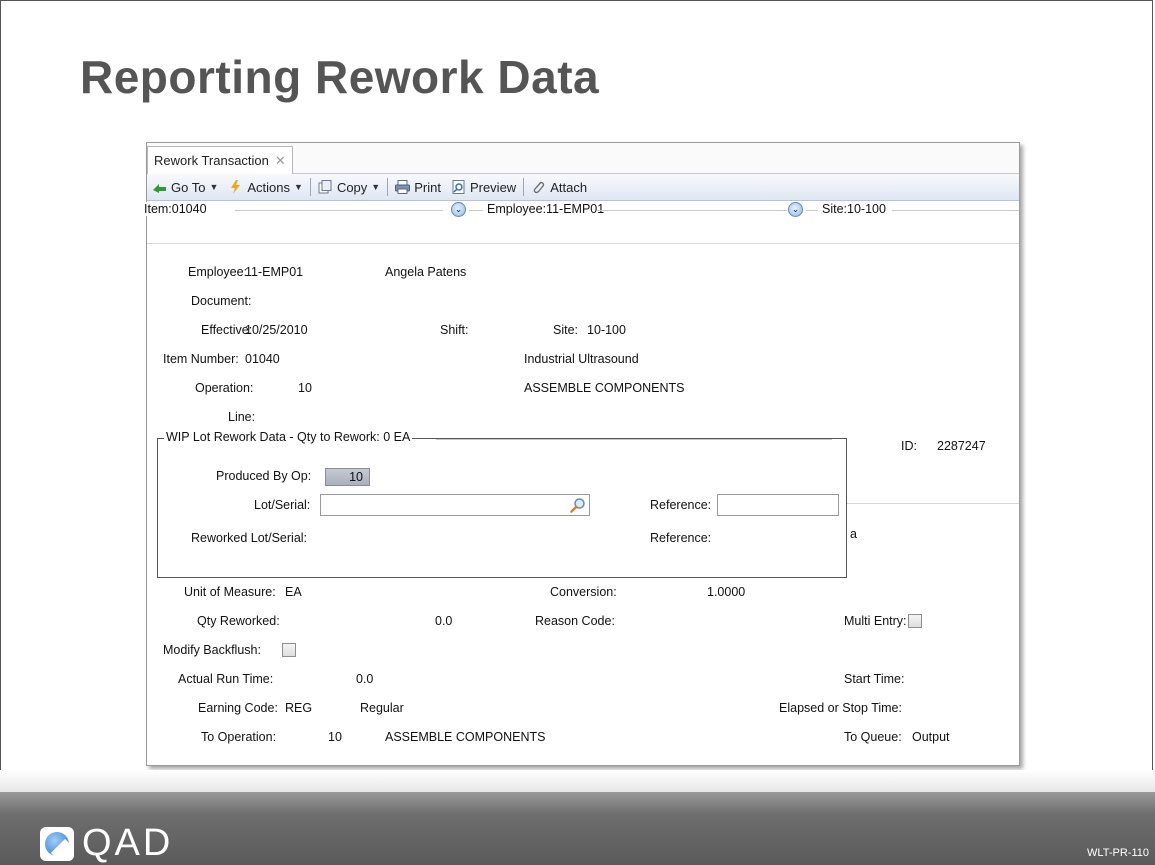  I want to click on tab-rework-transaction: Rework Transaction ✕, so click(220, 160).